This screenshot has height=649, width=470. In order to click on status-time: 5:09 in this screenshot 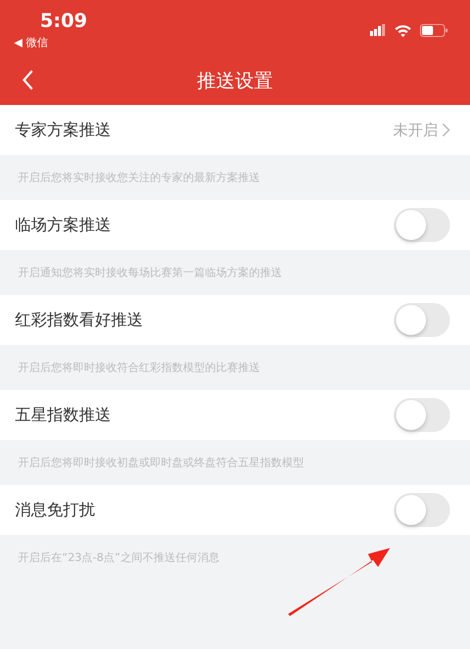, I will do `click(64, 21)`.